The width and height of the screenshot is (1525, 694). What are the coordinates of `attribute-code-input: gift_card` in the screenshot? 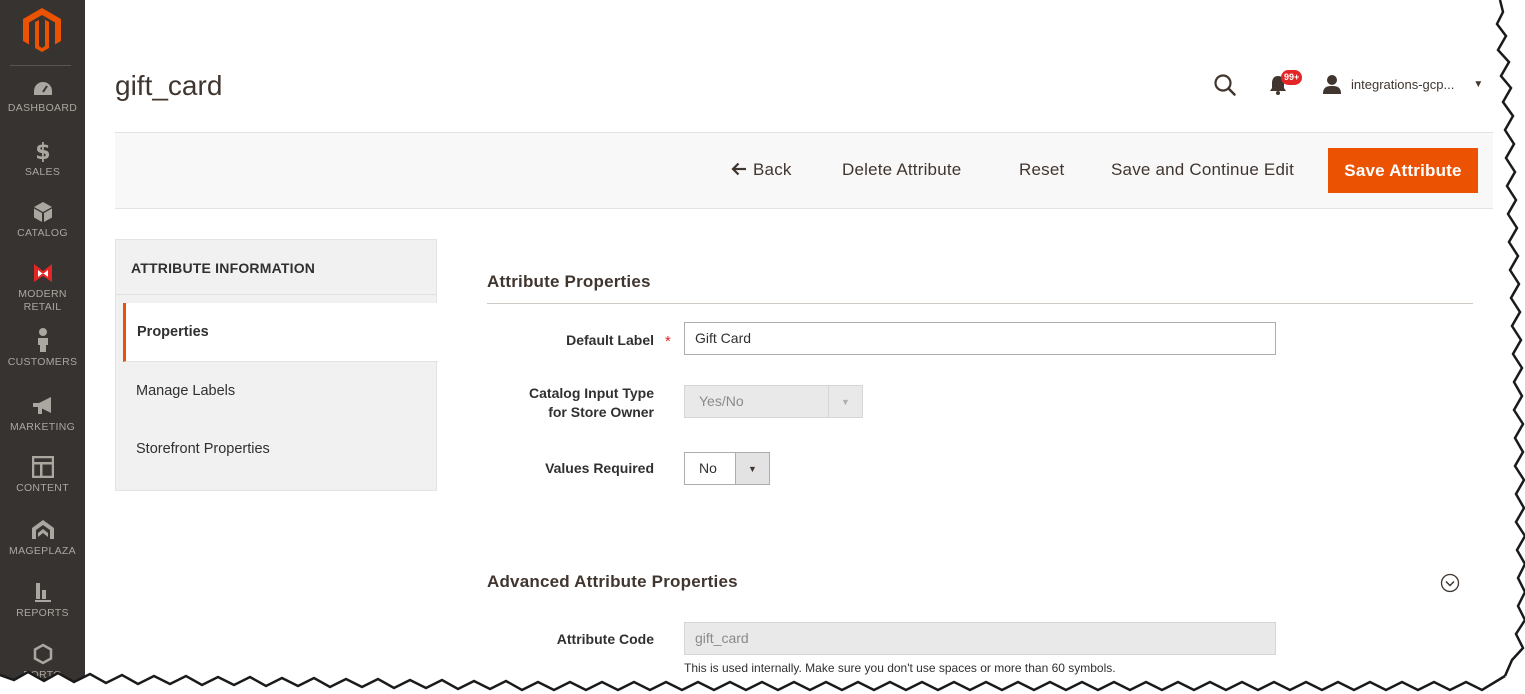 It's located at (980, 638).